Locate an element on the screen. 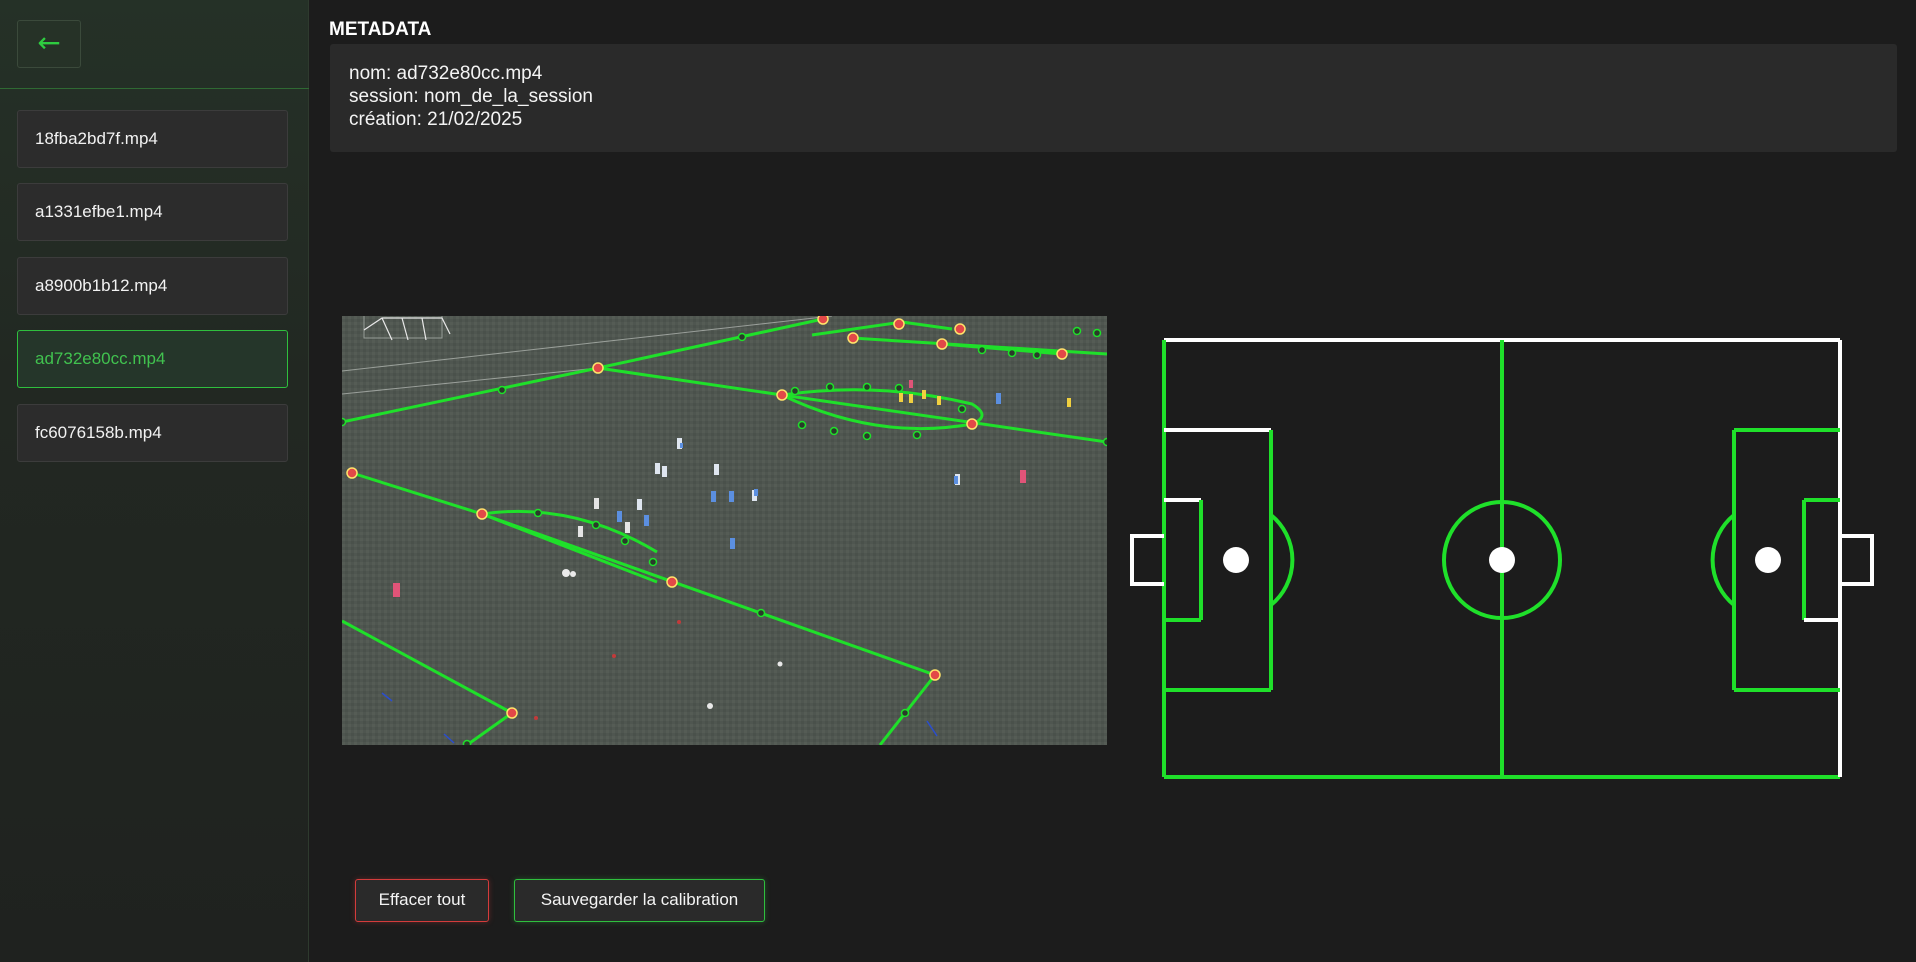 The width and height of the screenshot is (1916, 962). file-item-fc6076158b: fc6076158b.mp4 is located at coordinates (152, 433).